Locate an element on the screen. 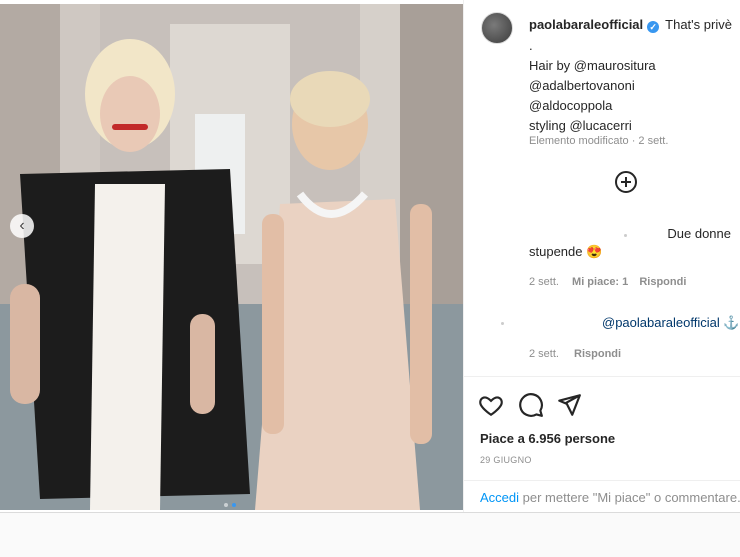 The height and width of the screenshot is (557, 740). caption-line: Hair by @maurositura is located at coordinates (592, 65).